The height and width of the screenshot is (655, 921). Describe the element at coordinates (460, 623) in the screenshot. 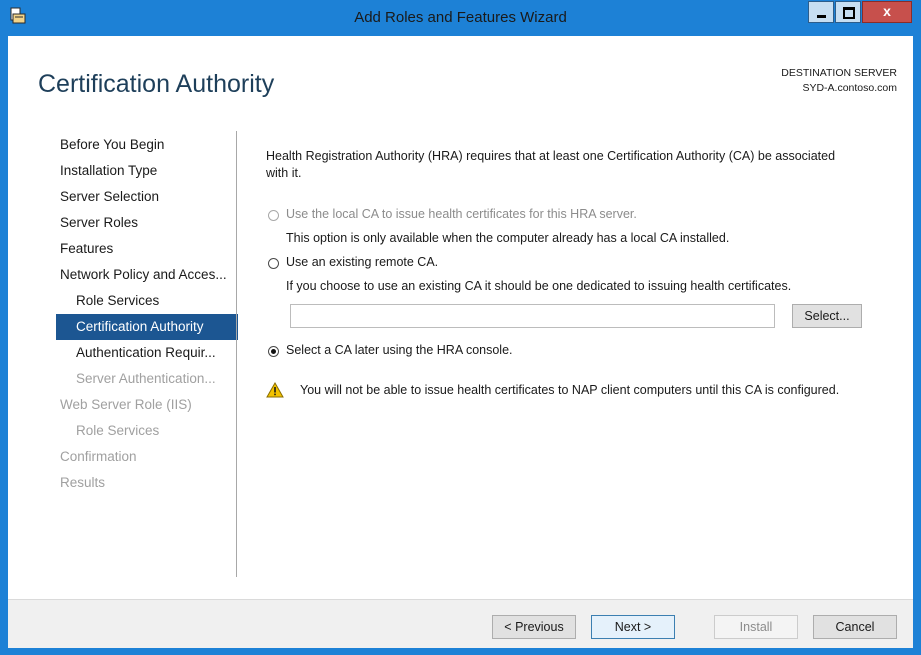

I see `wizard-footer: < Previous Next > Install Cancel` at that location.